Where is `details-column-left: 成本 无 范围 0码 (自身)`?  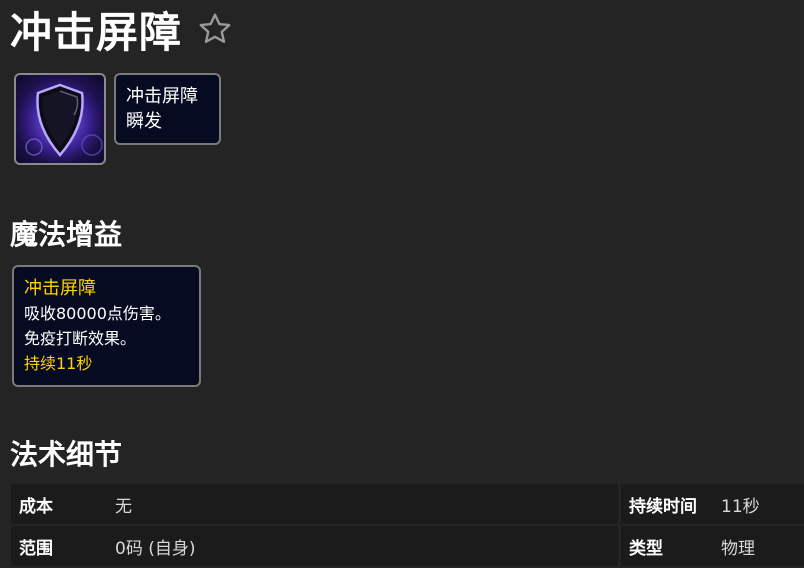
details-column-left: 成本 无 范围 0码 (自身) is located at coordinates (316, 526).